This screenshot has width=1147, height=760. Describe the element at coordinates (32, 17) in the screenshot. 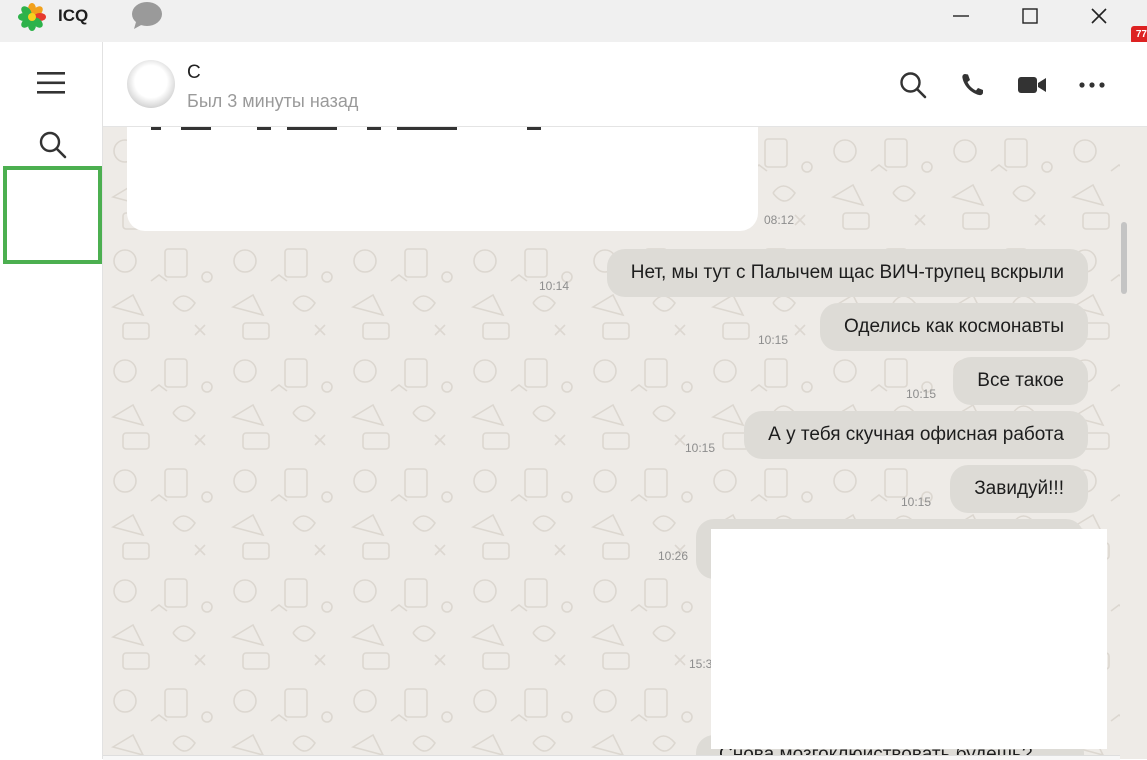

I see `icq-flower-logo` at that location.